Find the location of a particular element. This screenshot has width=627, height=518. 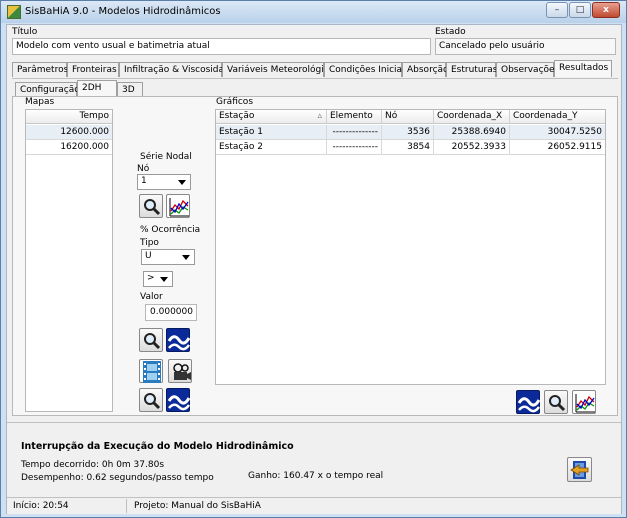

status-divider is located at coordinates (126, 506).